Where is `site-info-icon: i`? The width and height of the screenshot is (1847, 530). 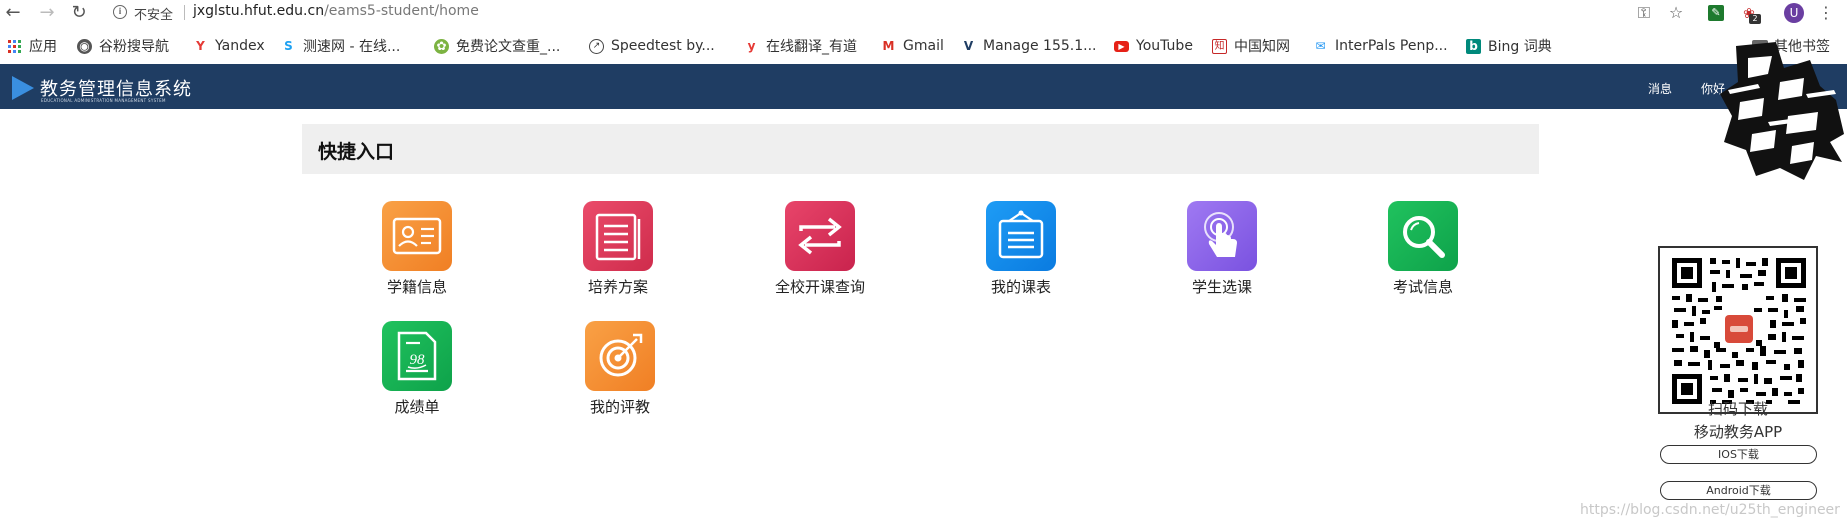 site-info-icon: i is located at coordinates (120, 12).